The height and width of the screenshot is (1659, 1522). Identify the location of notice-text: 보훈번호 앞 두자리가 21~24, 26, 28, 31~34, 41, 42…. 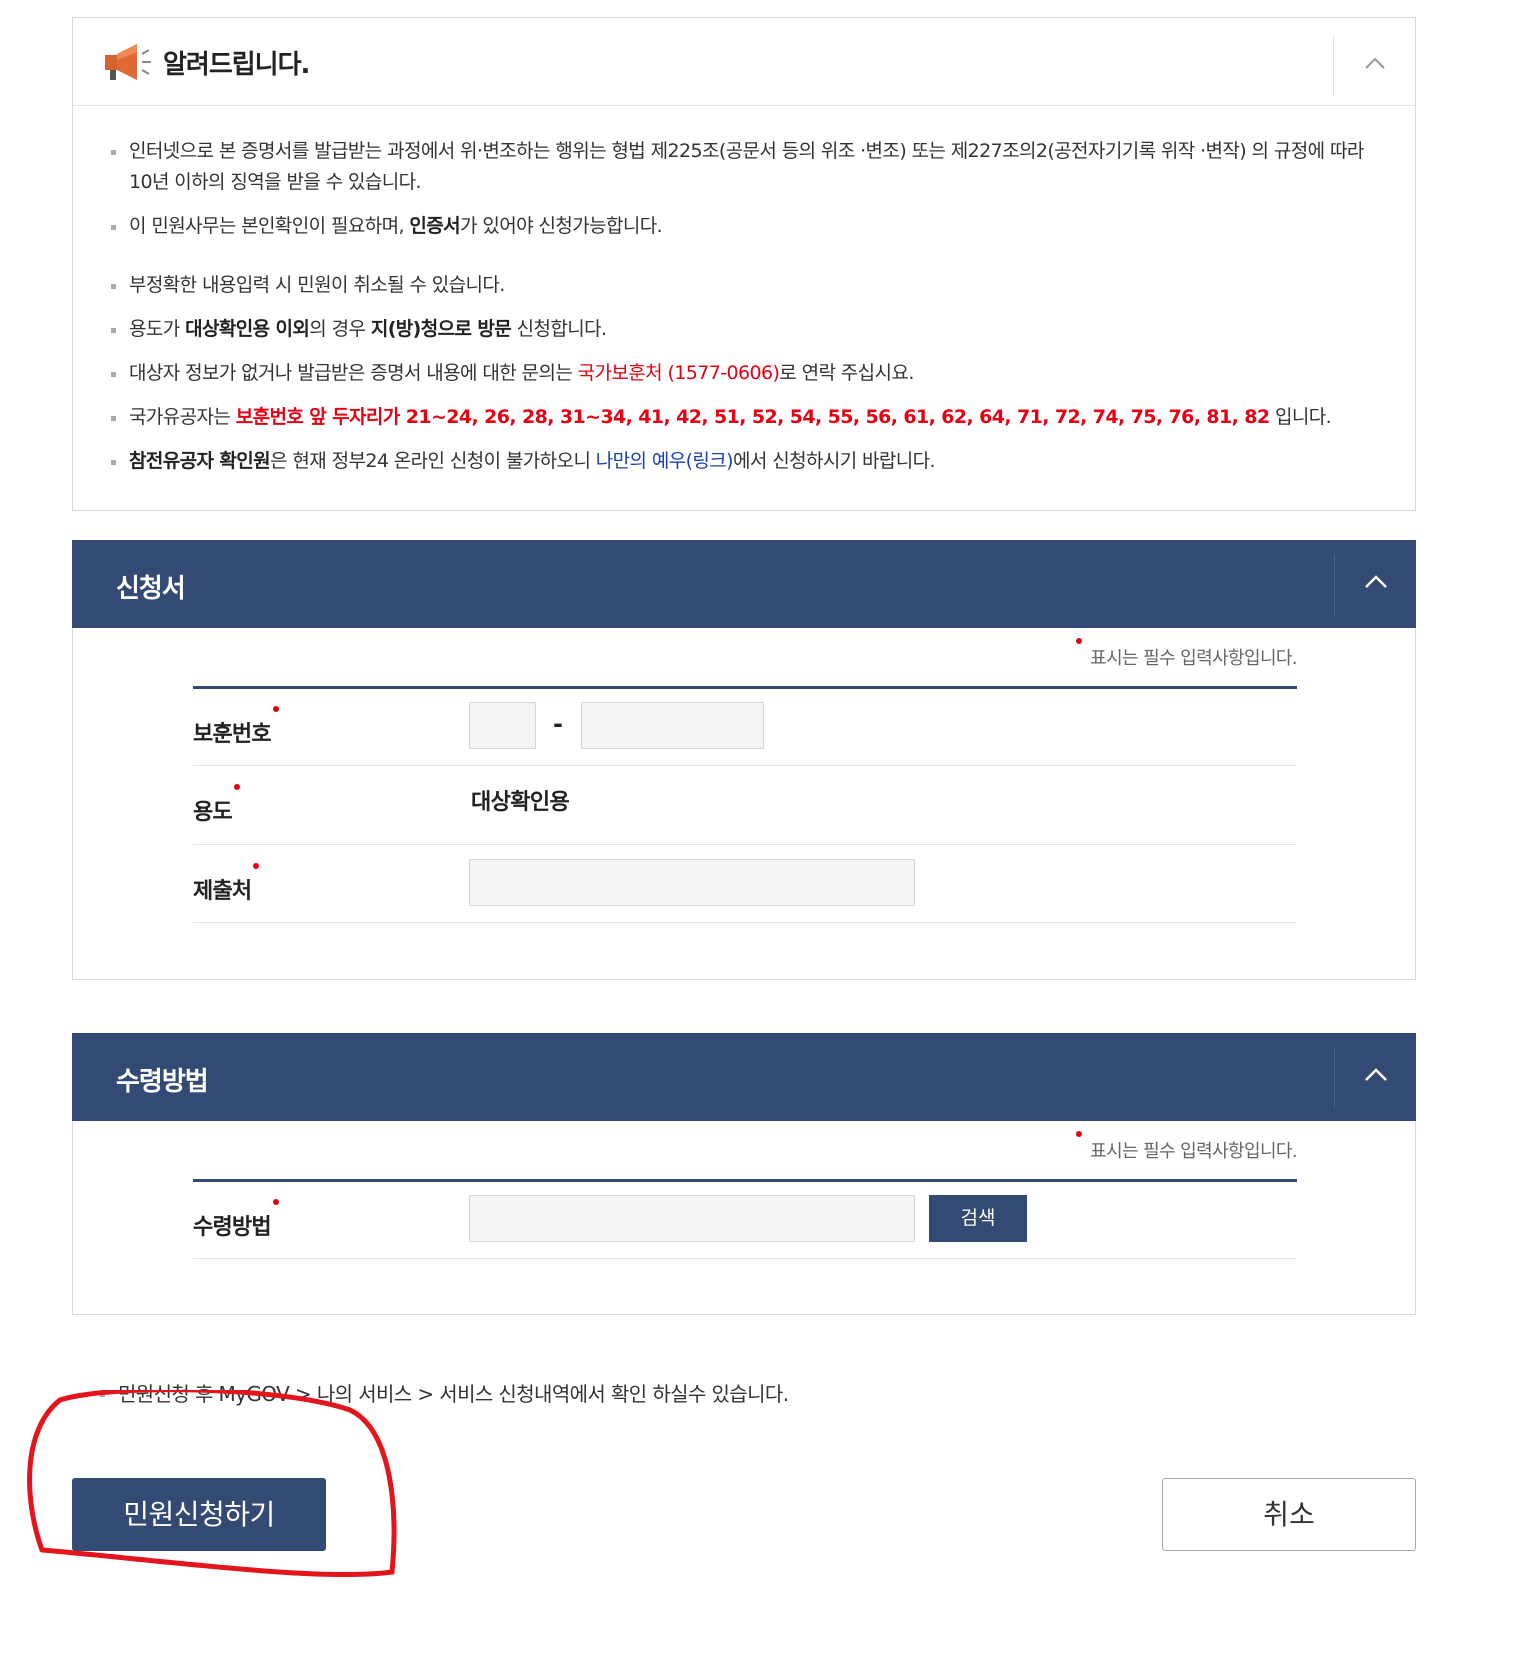
(752, 417).